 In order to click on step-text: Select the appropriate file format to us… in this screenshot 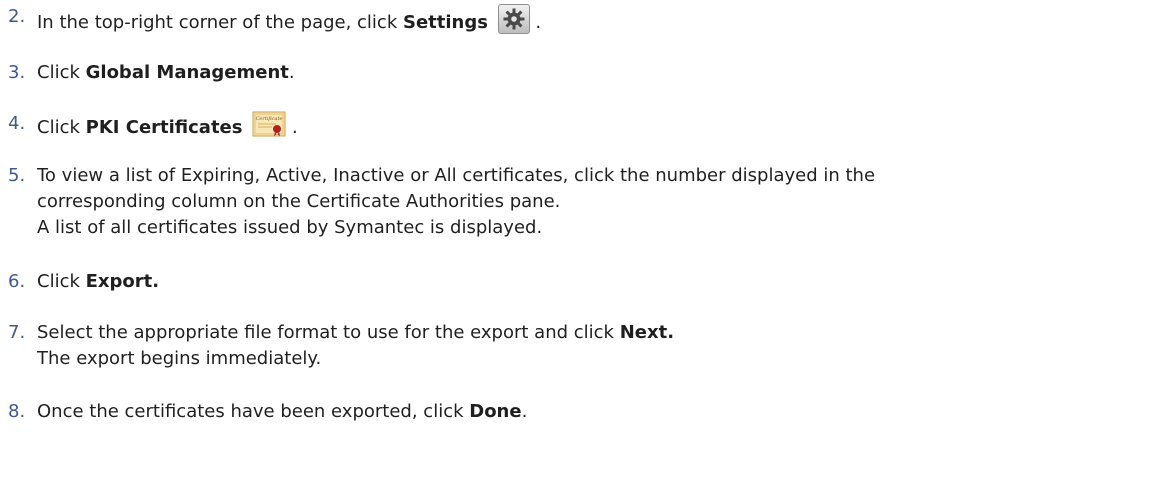, I will do `click(356, 332)`.